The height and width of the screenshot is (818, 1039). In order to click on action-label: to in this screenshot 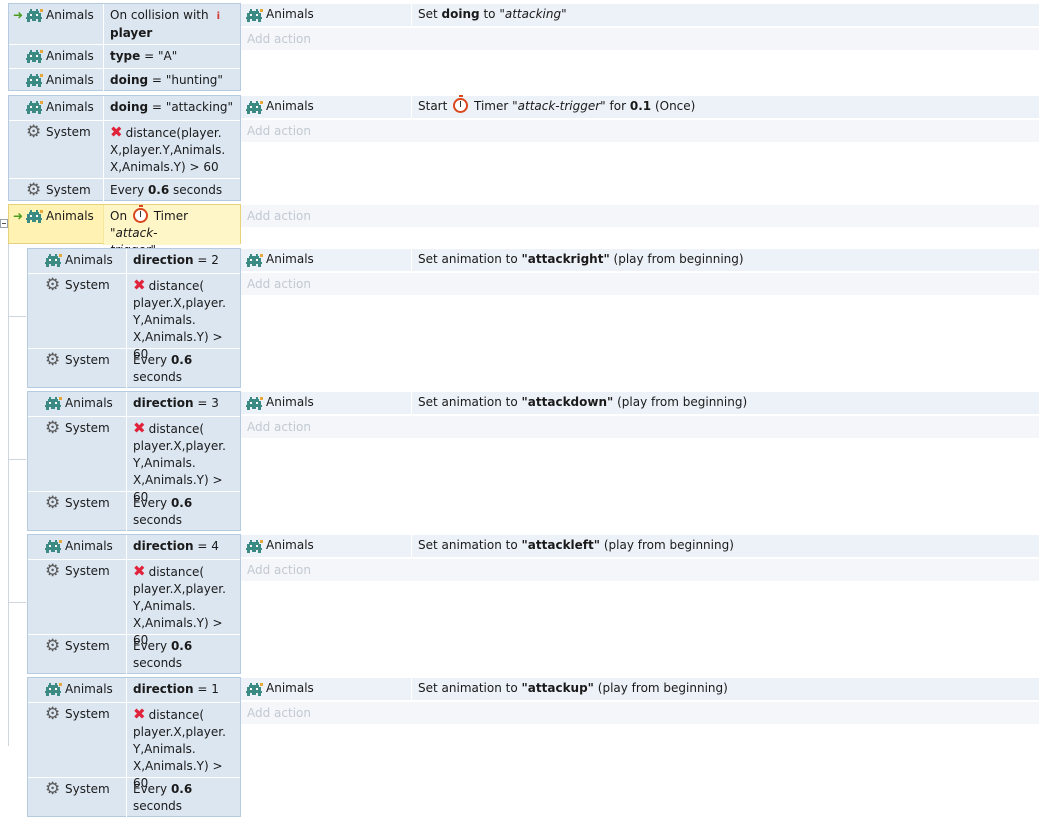, I will do `click(489, 14)`.